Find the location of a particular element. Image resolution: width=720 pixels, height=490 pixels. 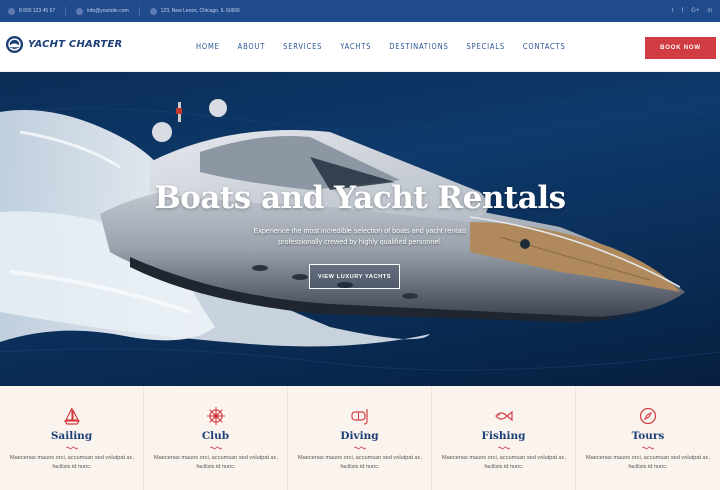

hero-title: Boats and Yacht Rentals is located at coordinates (360, 198).